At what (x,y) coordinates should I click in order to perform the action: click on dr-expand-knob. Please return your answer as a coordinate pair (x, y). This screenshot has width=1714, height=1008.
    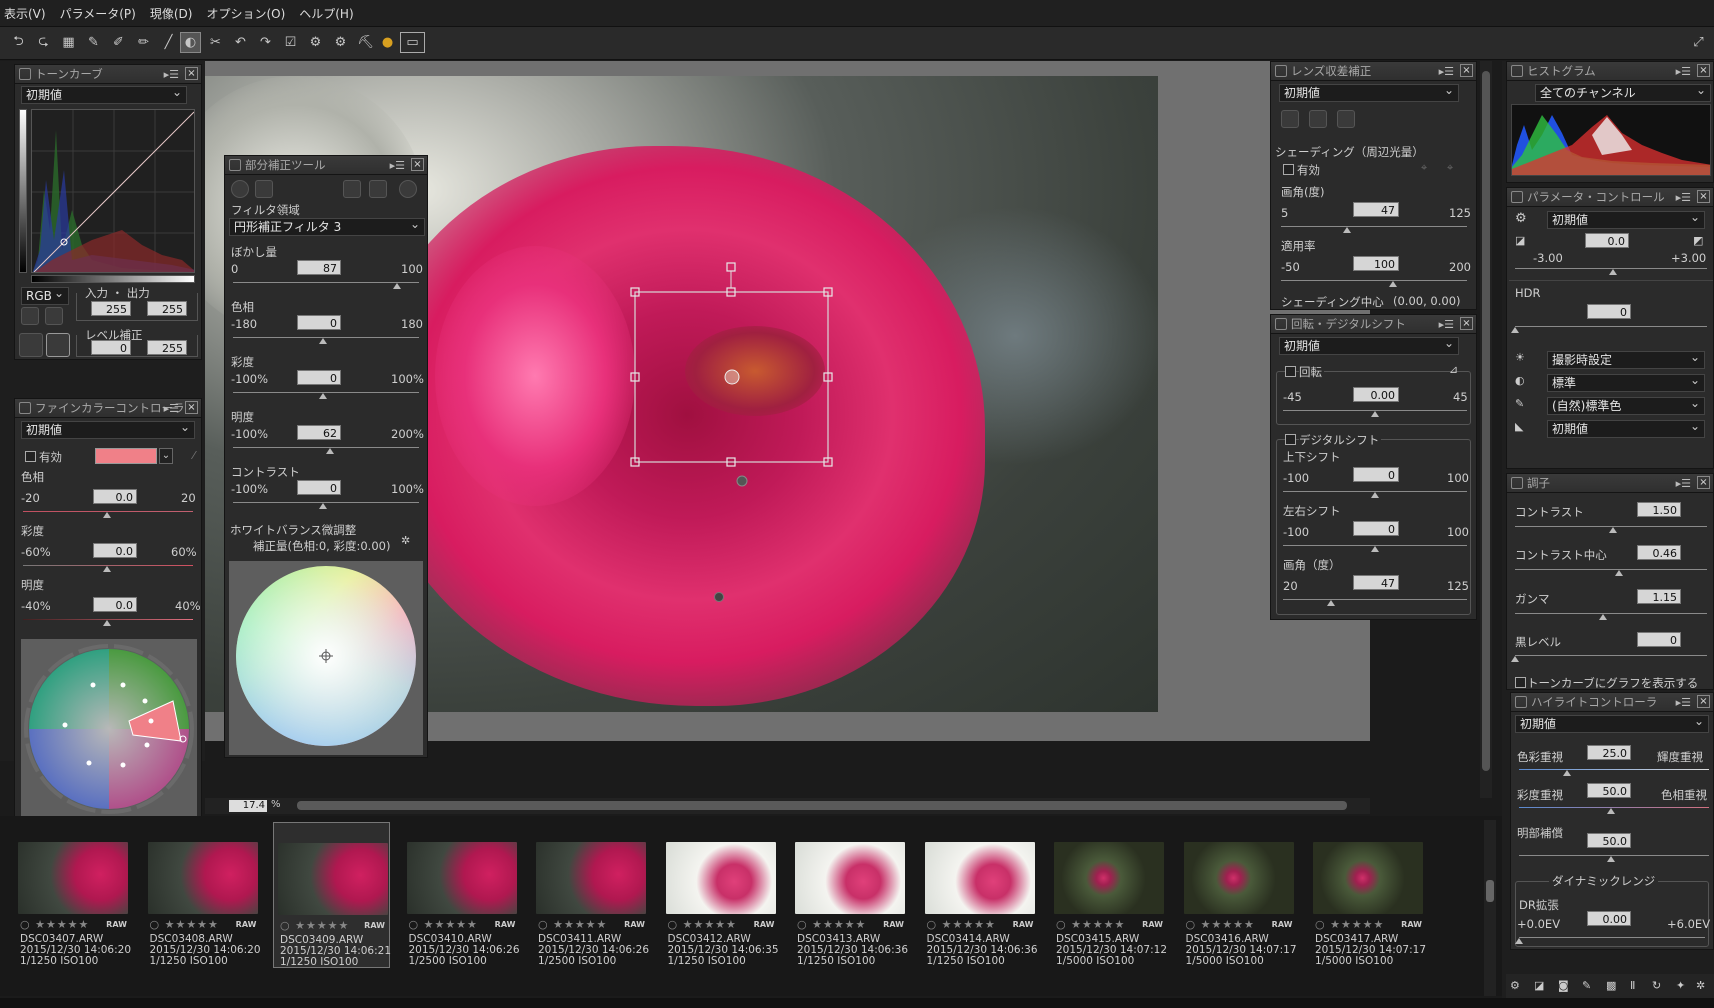
    Looking at the image, I should click on (1519, 941).